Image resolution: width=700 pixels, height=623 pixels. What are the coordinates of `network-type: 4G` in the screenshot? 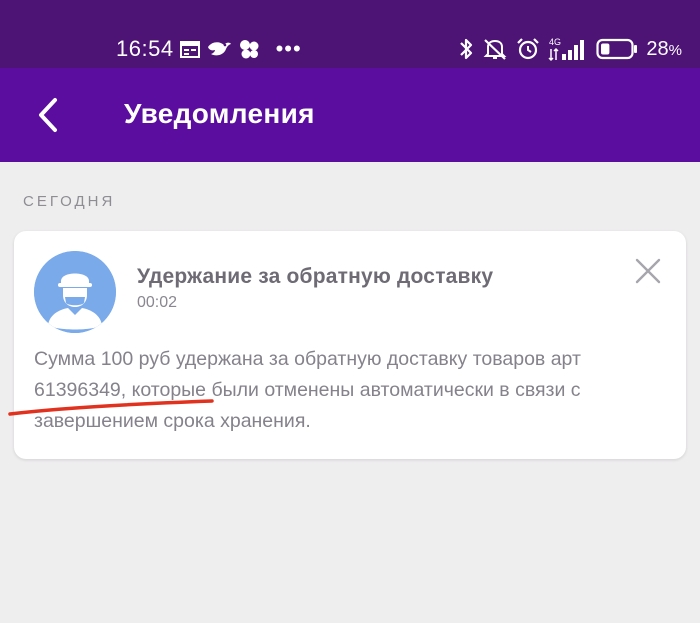 It's located at (555, 42).